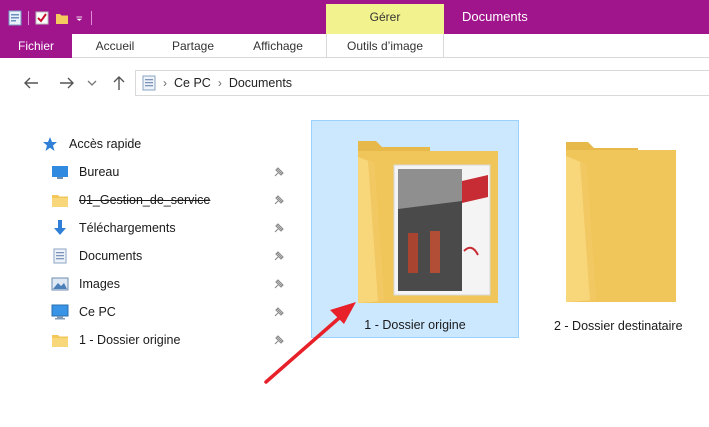 Image resolution: width=709 pixels, height=427 pixels. What do you see at coordinates (36, 46) in the screenshot?
I see `tab-file: Fichier` at bounding box center [36, 46].